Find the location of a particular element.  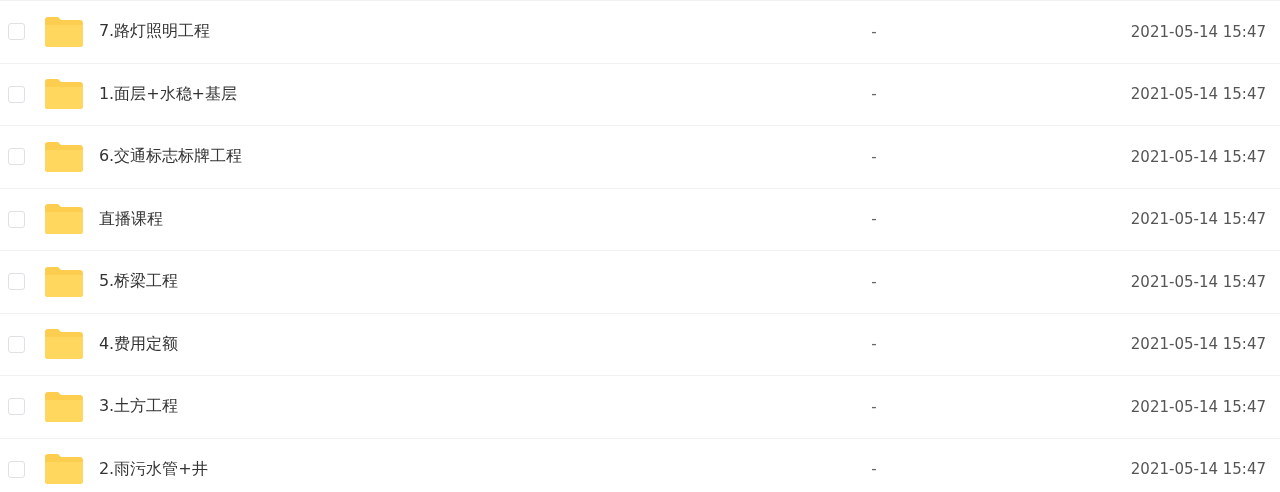

file-name: 3.土方工程 is located at coordinates (478, 407).